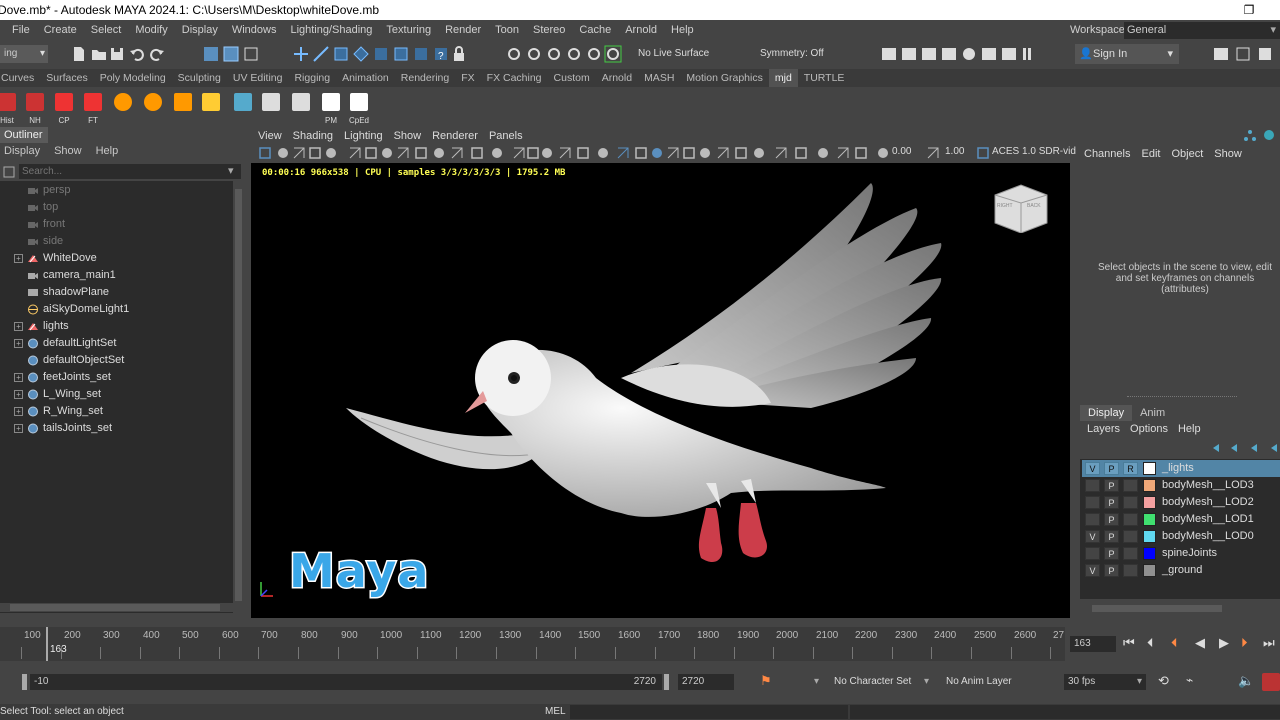  Describe the element at coordinates (408, 30) in the screenshot. I see `menu-texturing: Texturing` at that location.